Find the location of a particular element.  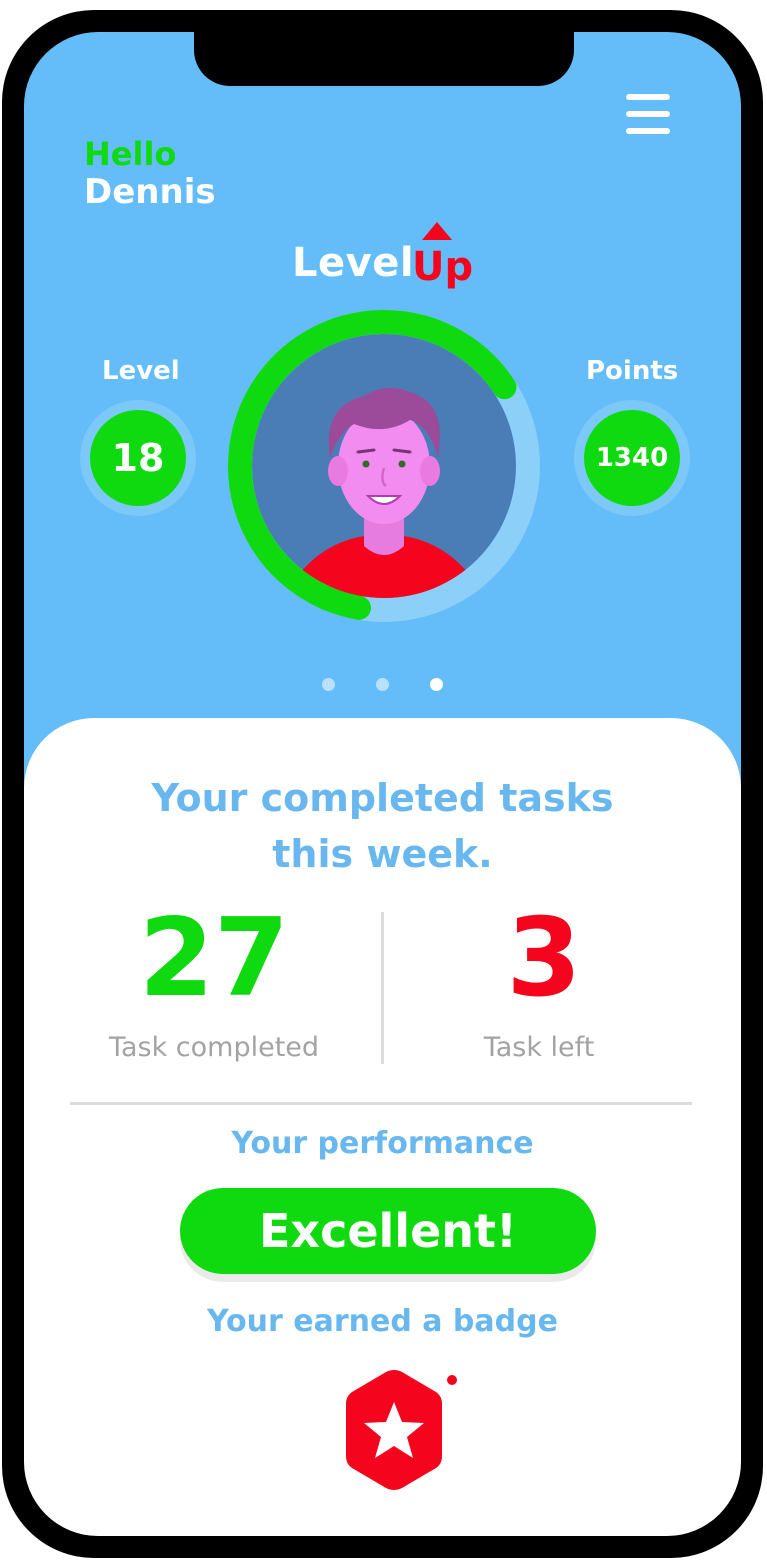

performance-pill: Excellent! is located at coordinates (388, 1231).